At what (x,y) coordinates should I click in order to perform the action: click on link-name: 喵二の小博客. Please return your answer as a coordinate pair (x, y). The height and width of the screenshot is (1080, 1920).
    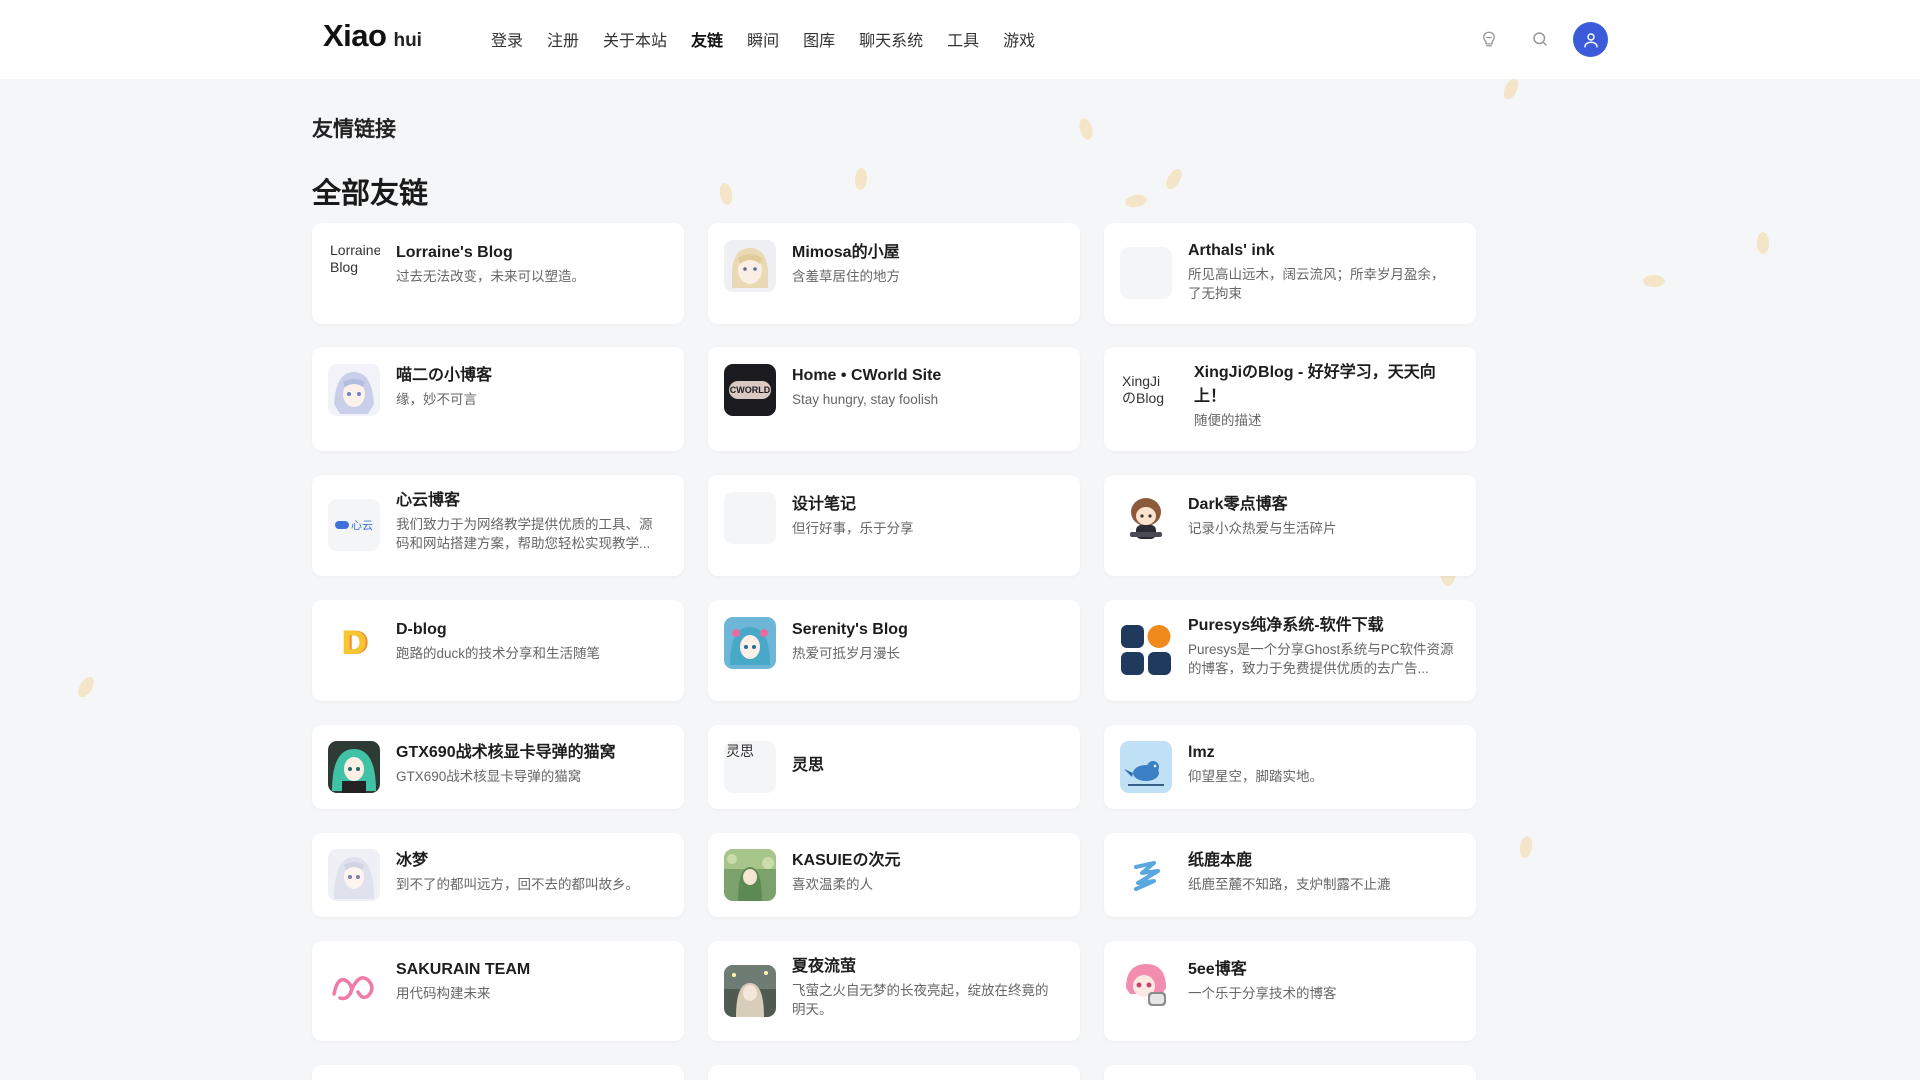
    Looking at the image, I should click on (444, 375).